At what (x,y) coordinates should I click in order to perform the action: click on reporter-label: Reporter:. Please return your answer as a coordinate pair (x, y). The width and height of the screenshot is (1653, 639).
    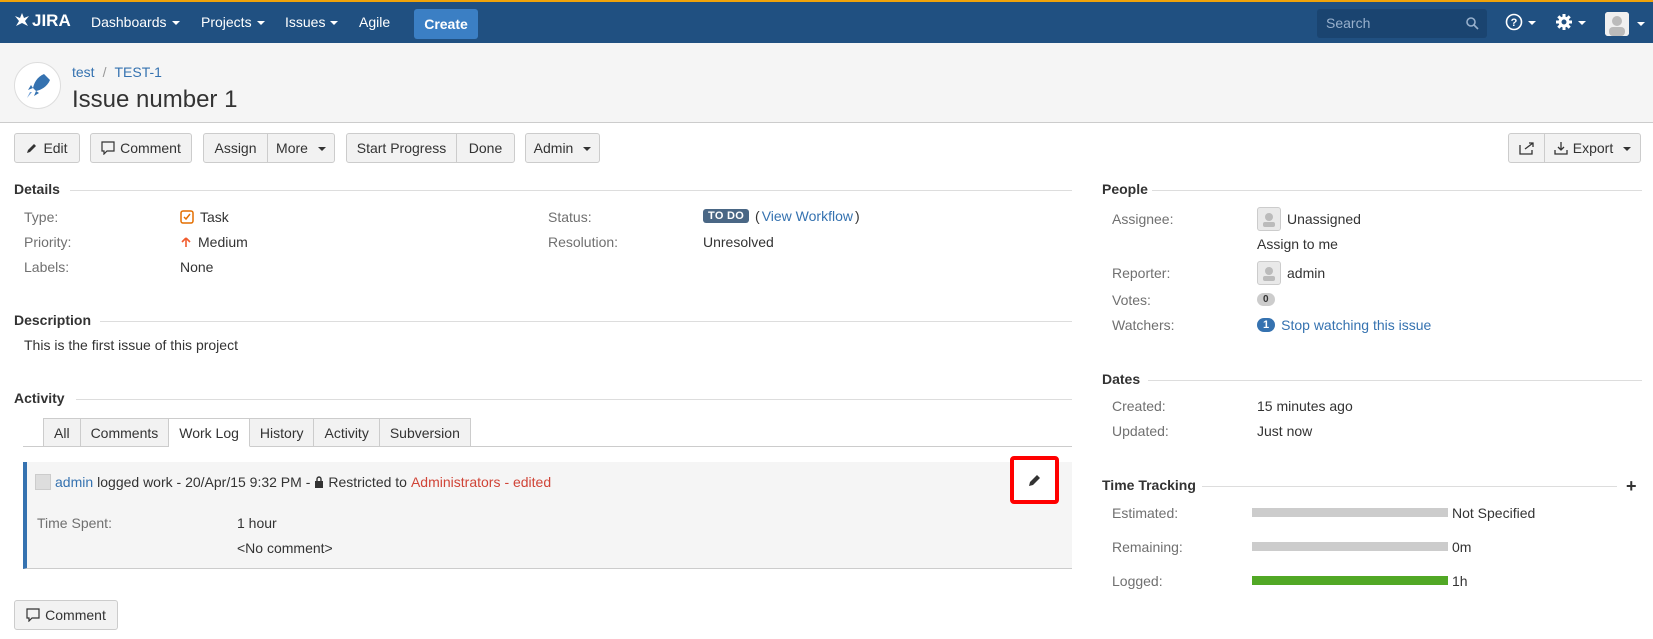
    Looking at the image, I should click on (1141, 273).